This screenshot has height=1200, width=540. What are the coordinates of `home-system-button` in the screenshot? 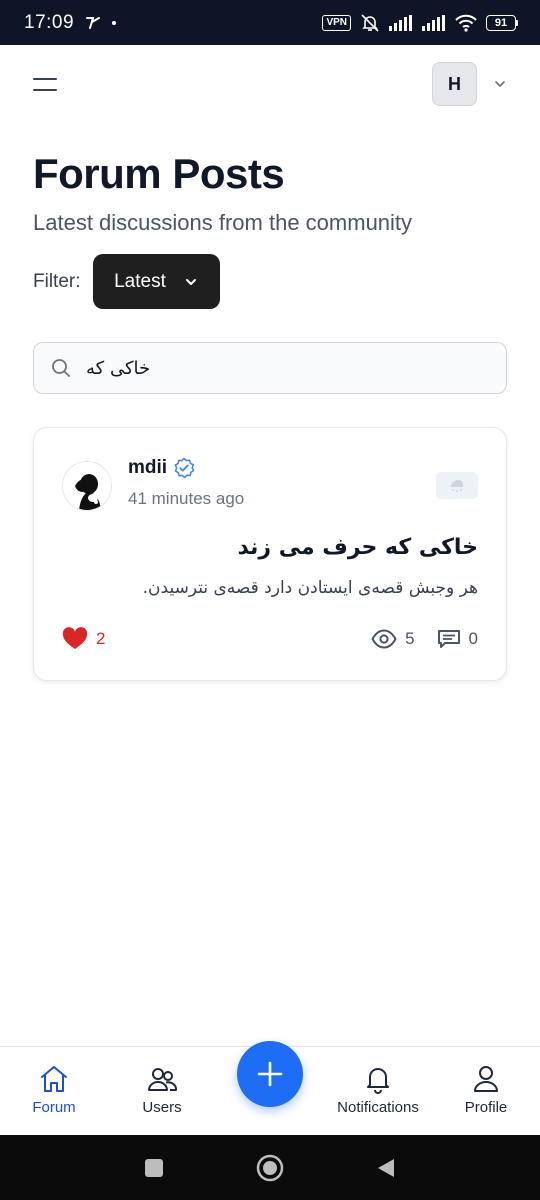 It's located at (270, 1168).